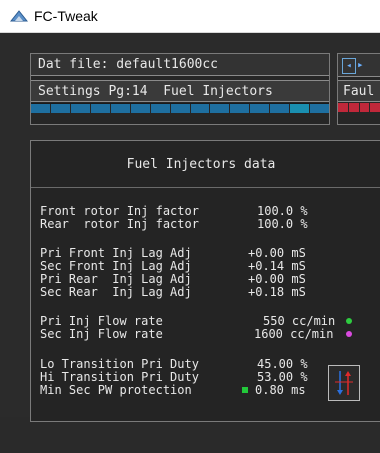  Describe the element at coordinates (299, 321) in the screenshot. I see `row-value: 550 cc/min` at that location.